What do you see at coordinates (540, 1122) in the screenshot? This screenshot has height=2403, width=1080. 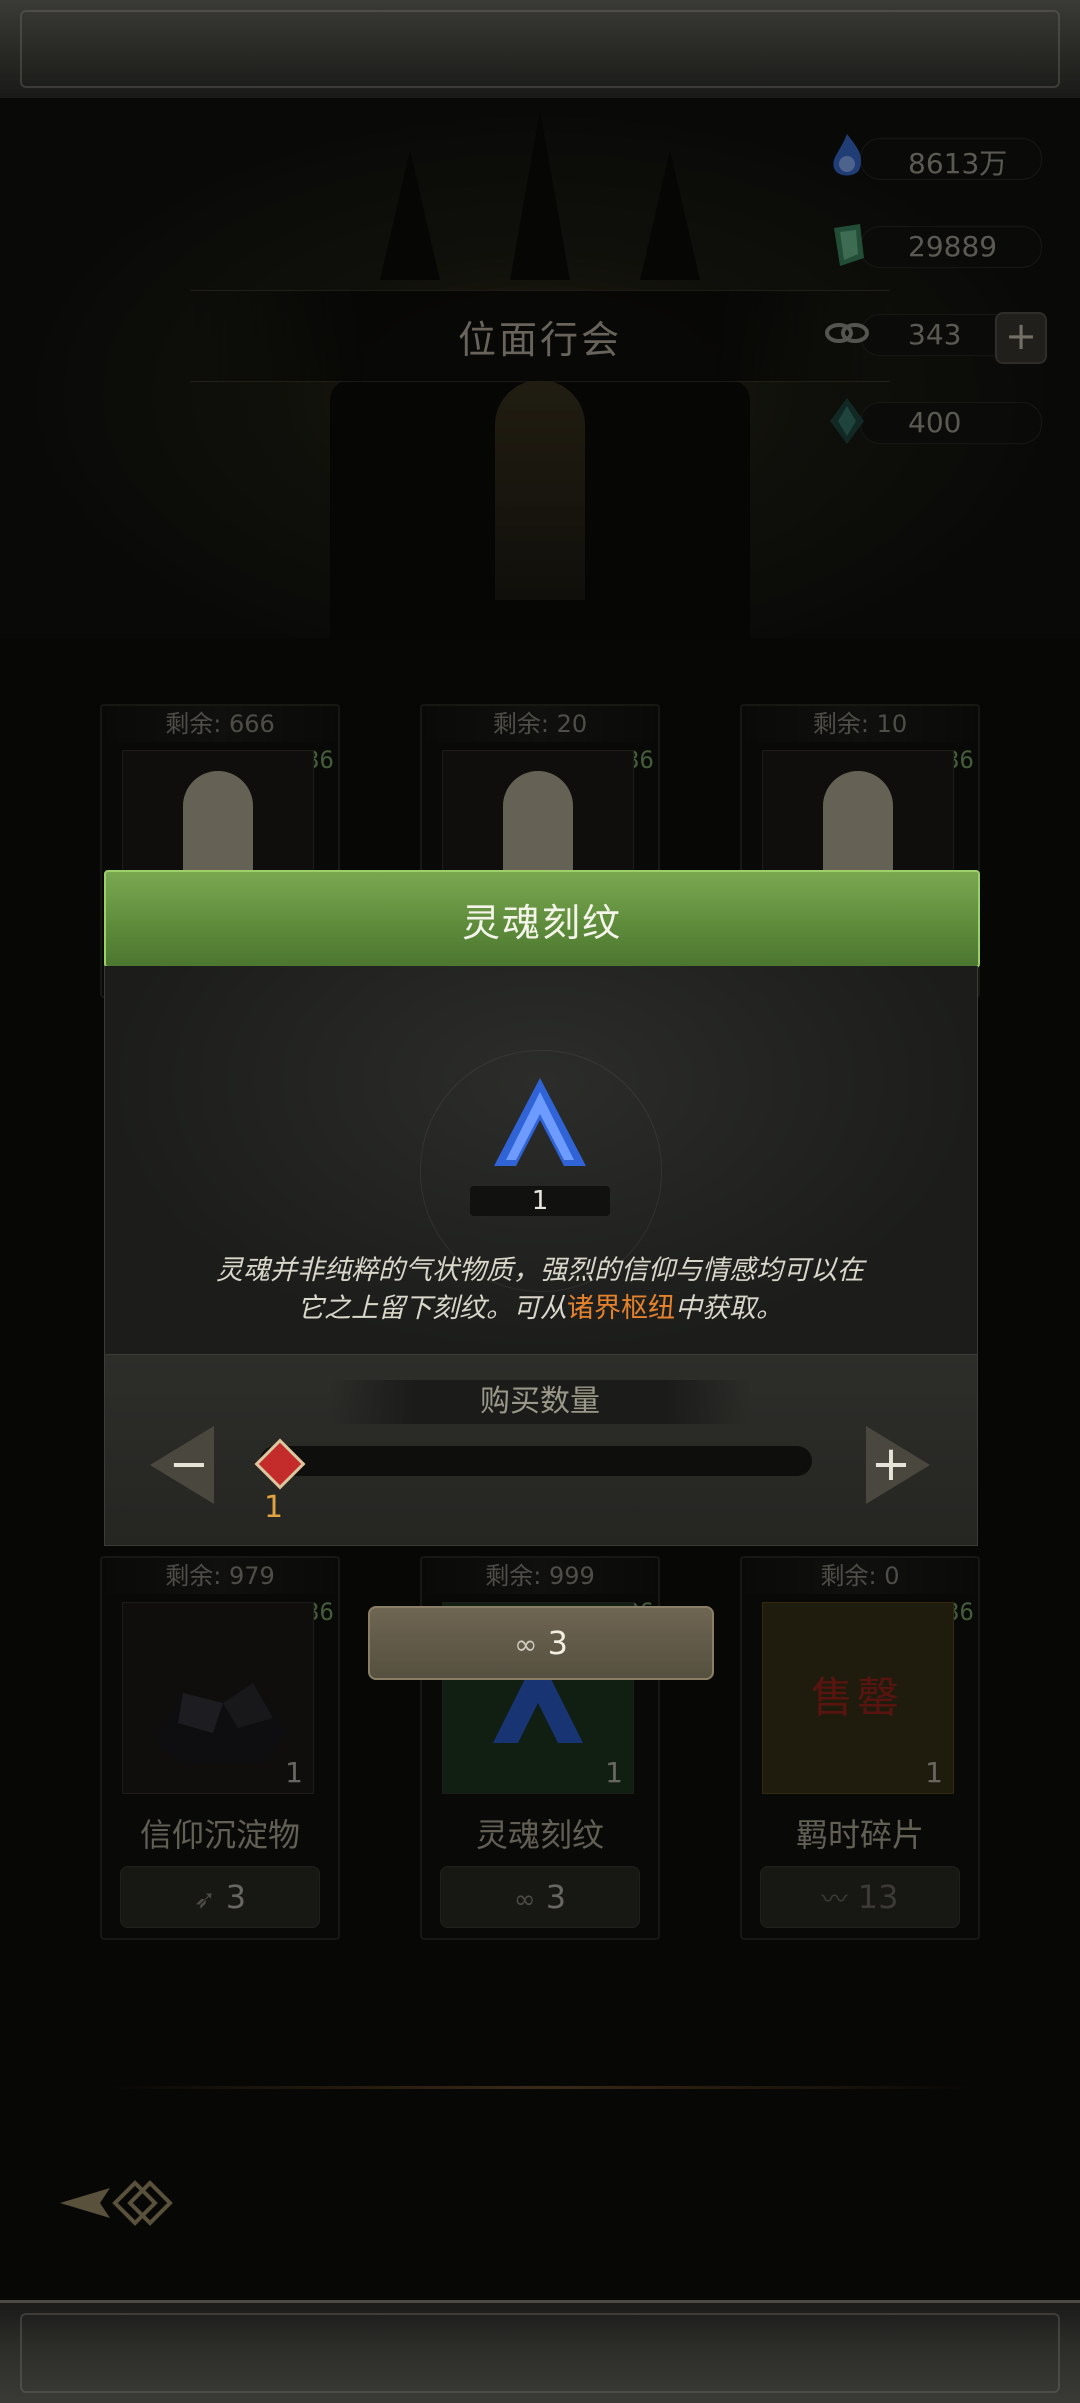 I see `soul-rune-icon` at bounding box center [540, 1122].